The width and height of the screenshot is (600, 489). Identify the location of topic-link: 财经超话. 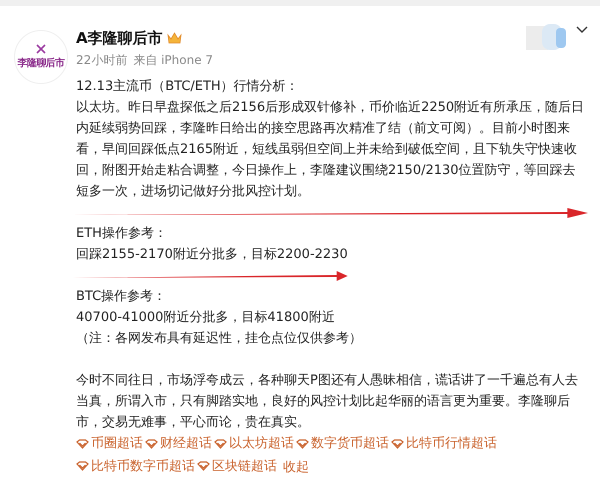
(178, 443).